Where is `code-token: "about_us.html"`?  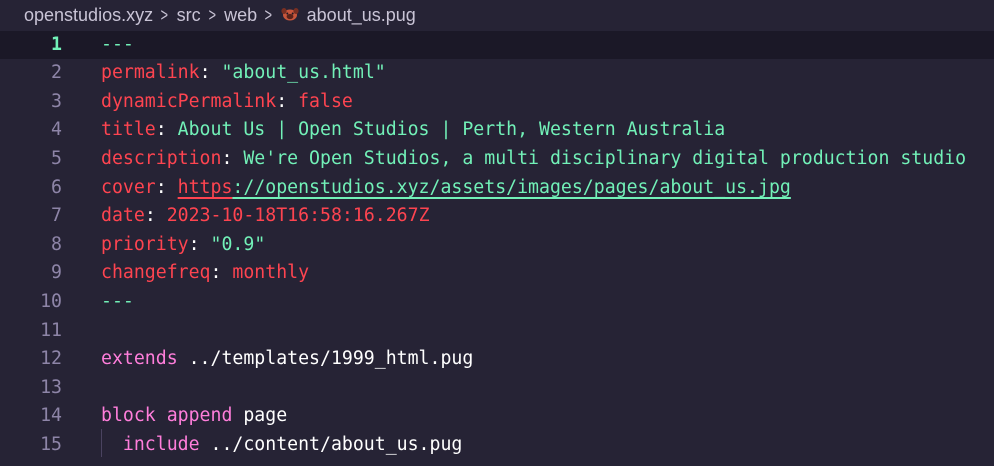
code-token: "about_us.html" is located at coordinates (303, 73).